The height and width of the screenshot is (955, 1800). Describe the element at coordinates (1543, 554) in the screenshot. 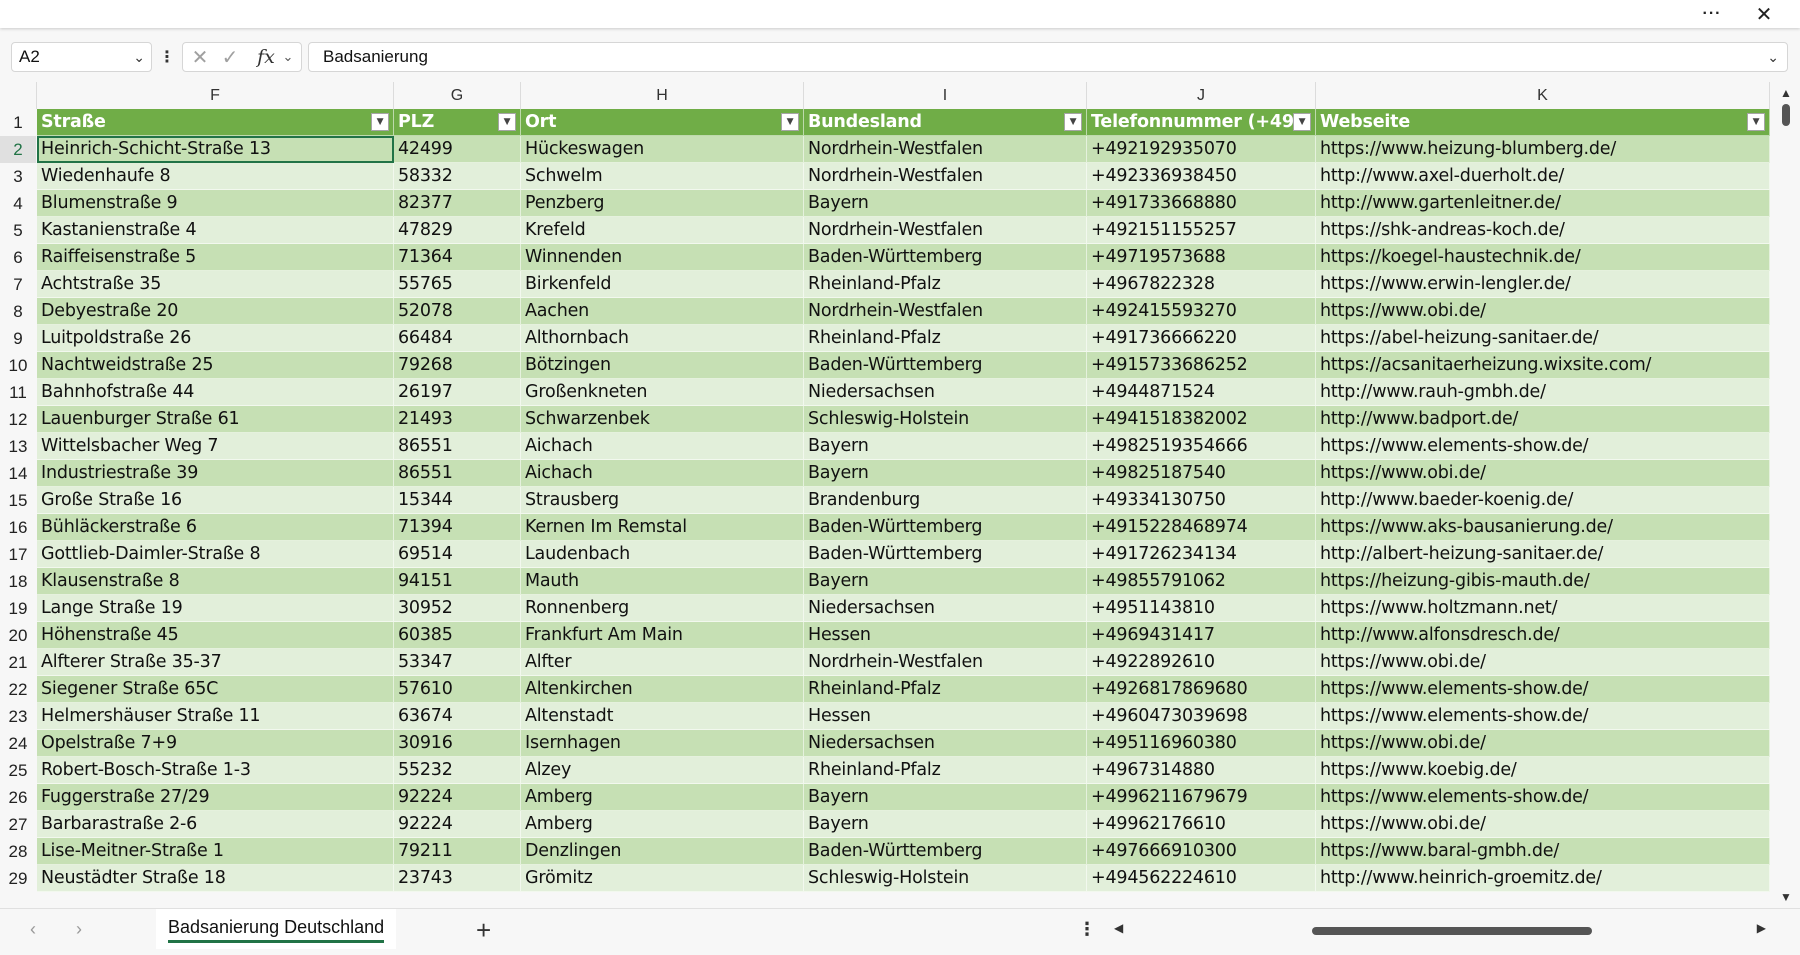

I see `table-cell: http://albert-heizung-sanitaer.de/` at that location.